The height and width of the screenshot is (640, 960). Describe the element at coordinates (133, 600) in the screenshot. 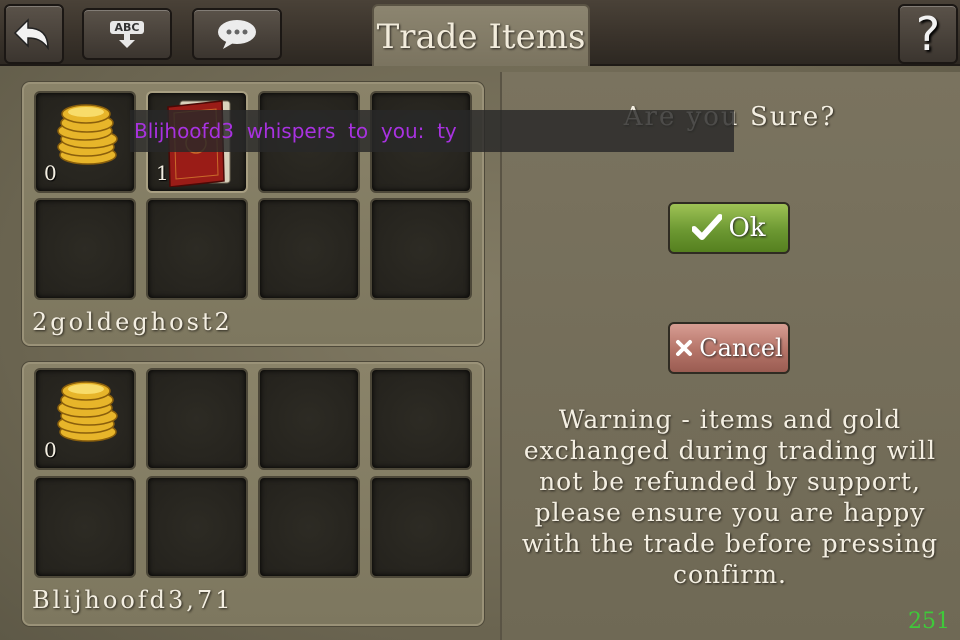

I see `partner-player-name: Blijhoofd3,71` at that location.